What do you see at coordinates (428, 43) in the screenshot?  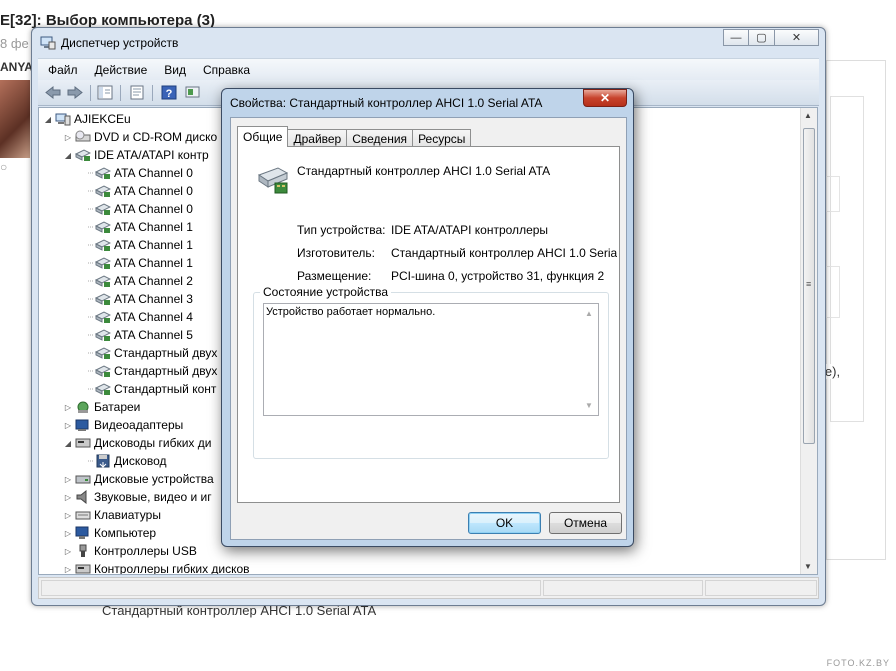 I see `title-bar: Диспетчер устройств — ▢ ✕` at bounding box center [428, 43].